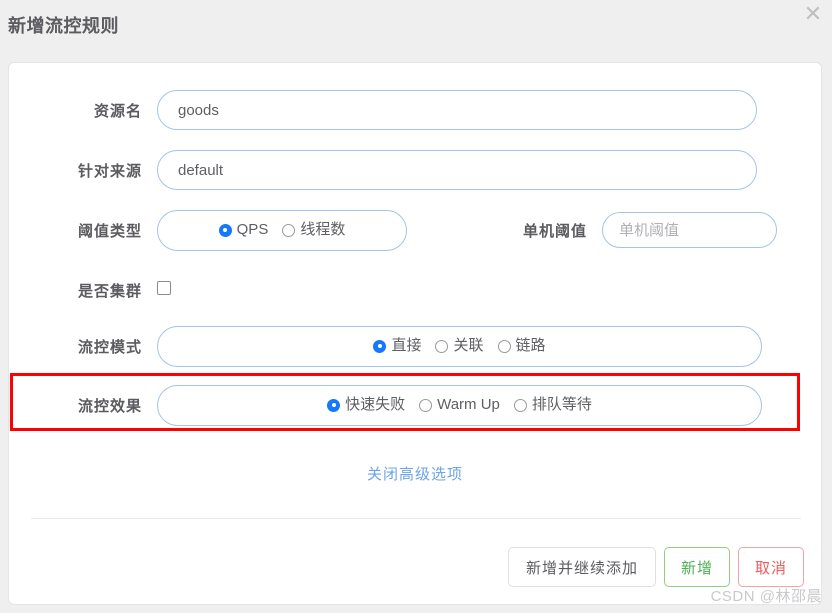 The height and width of the screenshot is (613, 832). I want to click on close-icon: ✕, so click(813, 15).